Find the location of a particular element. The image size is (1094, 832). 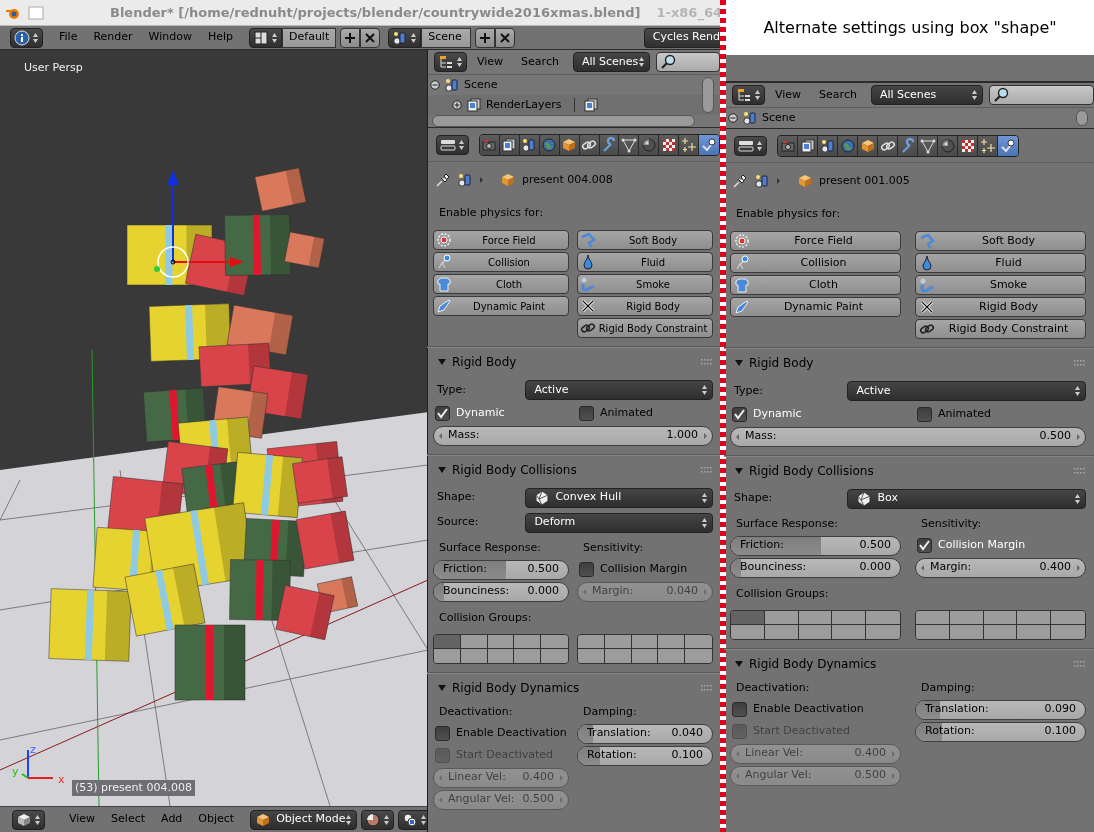

slider-field: Translation: 0.040 is located at coordinates (645, 733).